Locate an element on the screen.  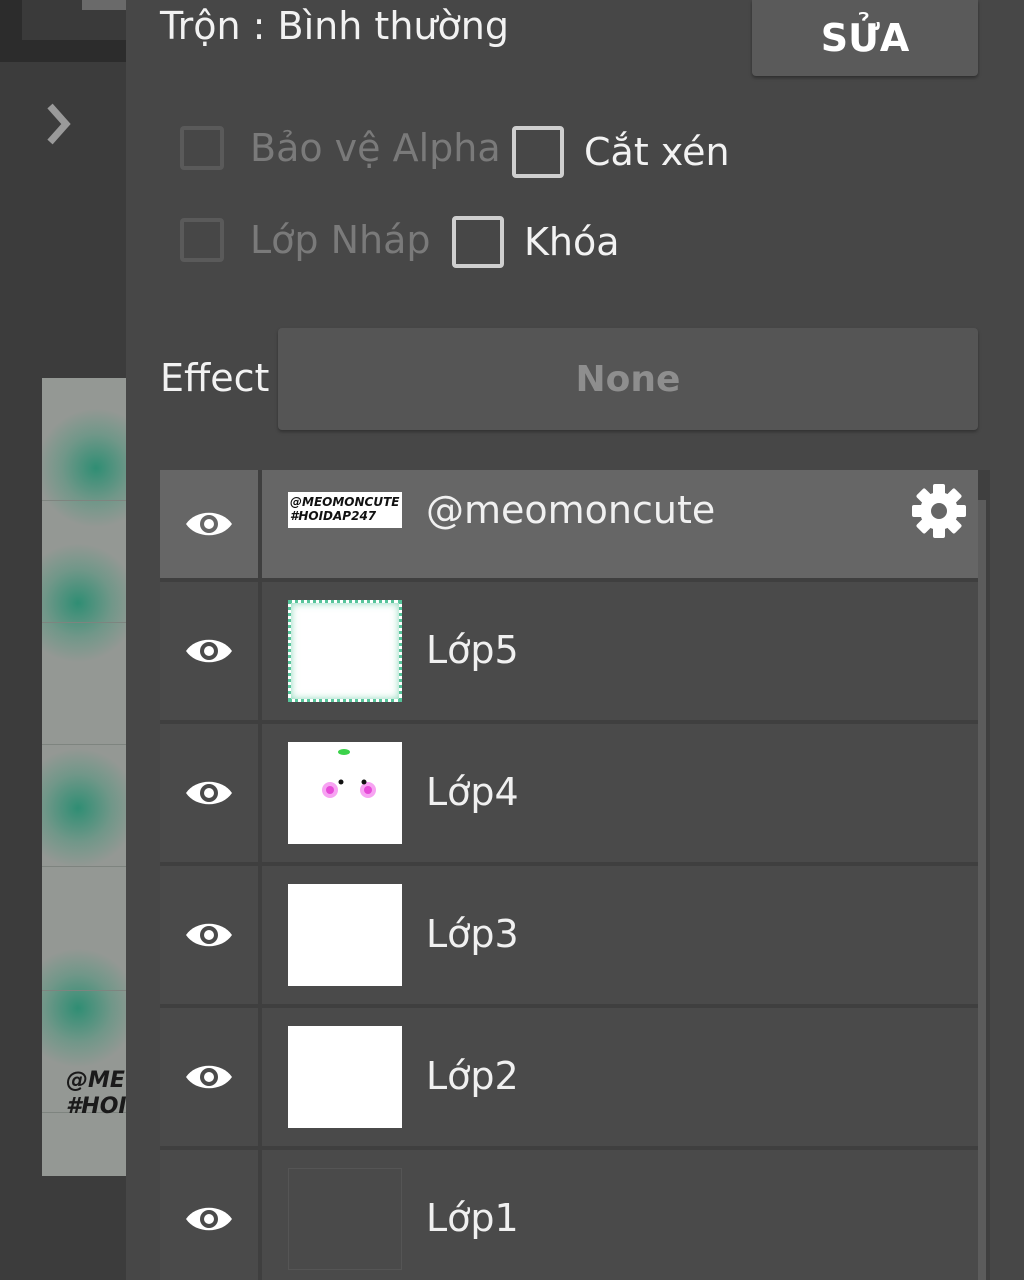
lock-label: Khóa is located at coordinates (572, 242).